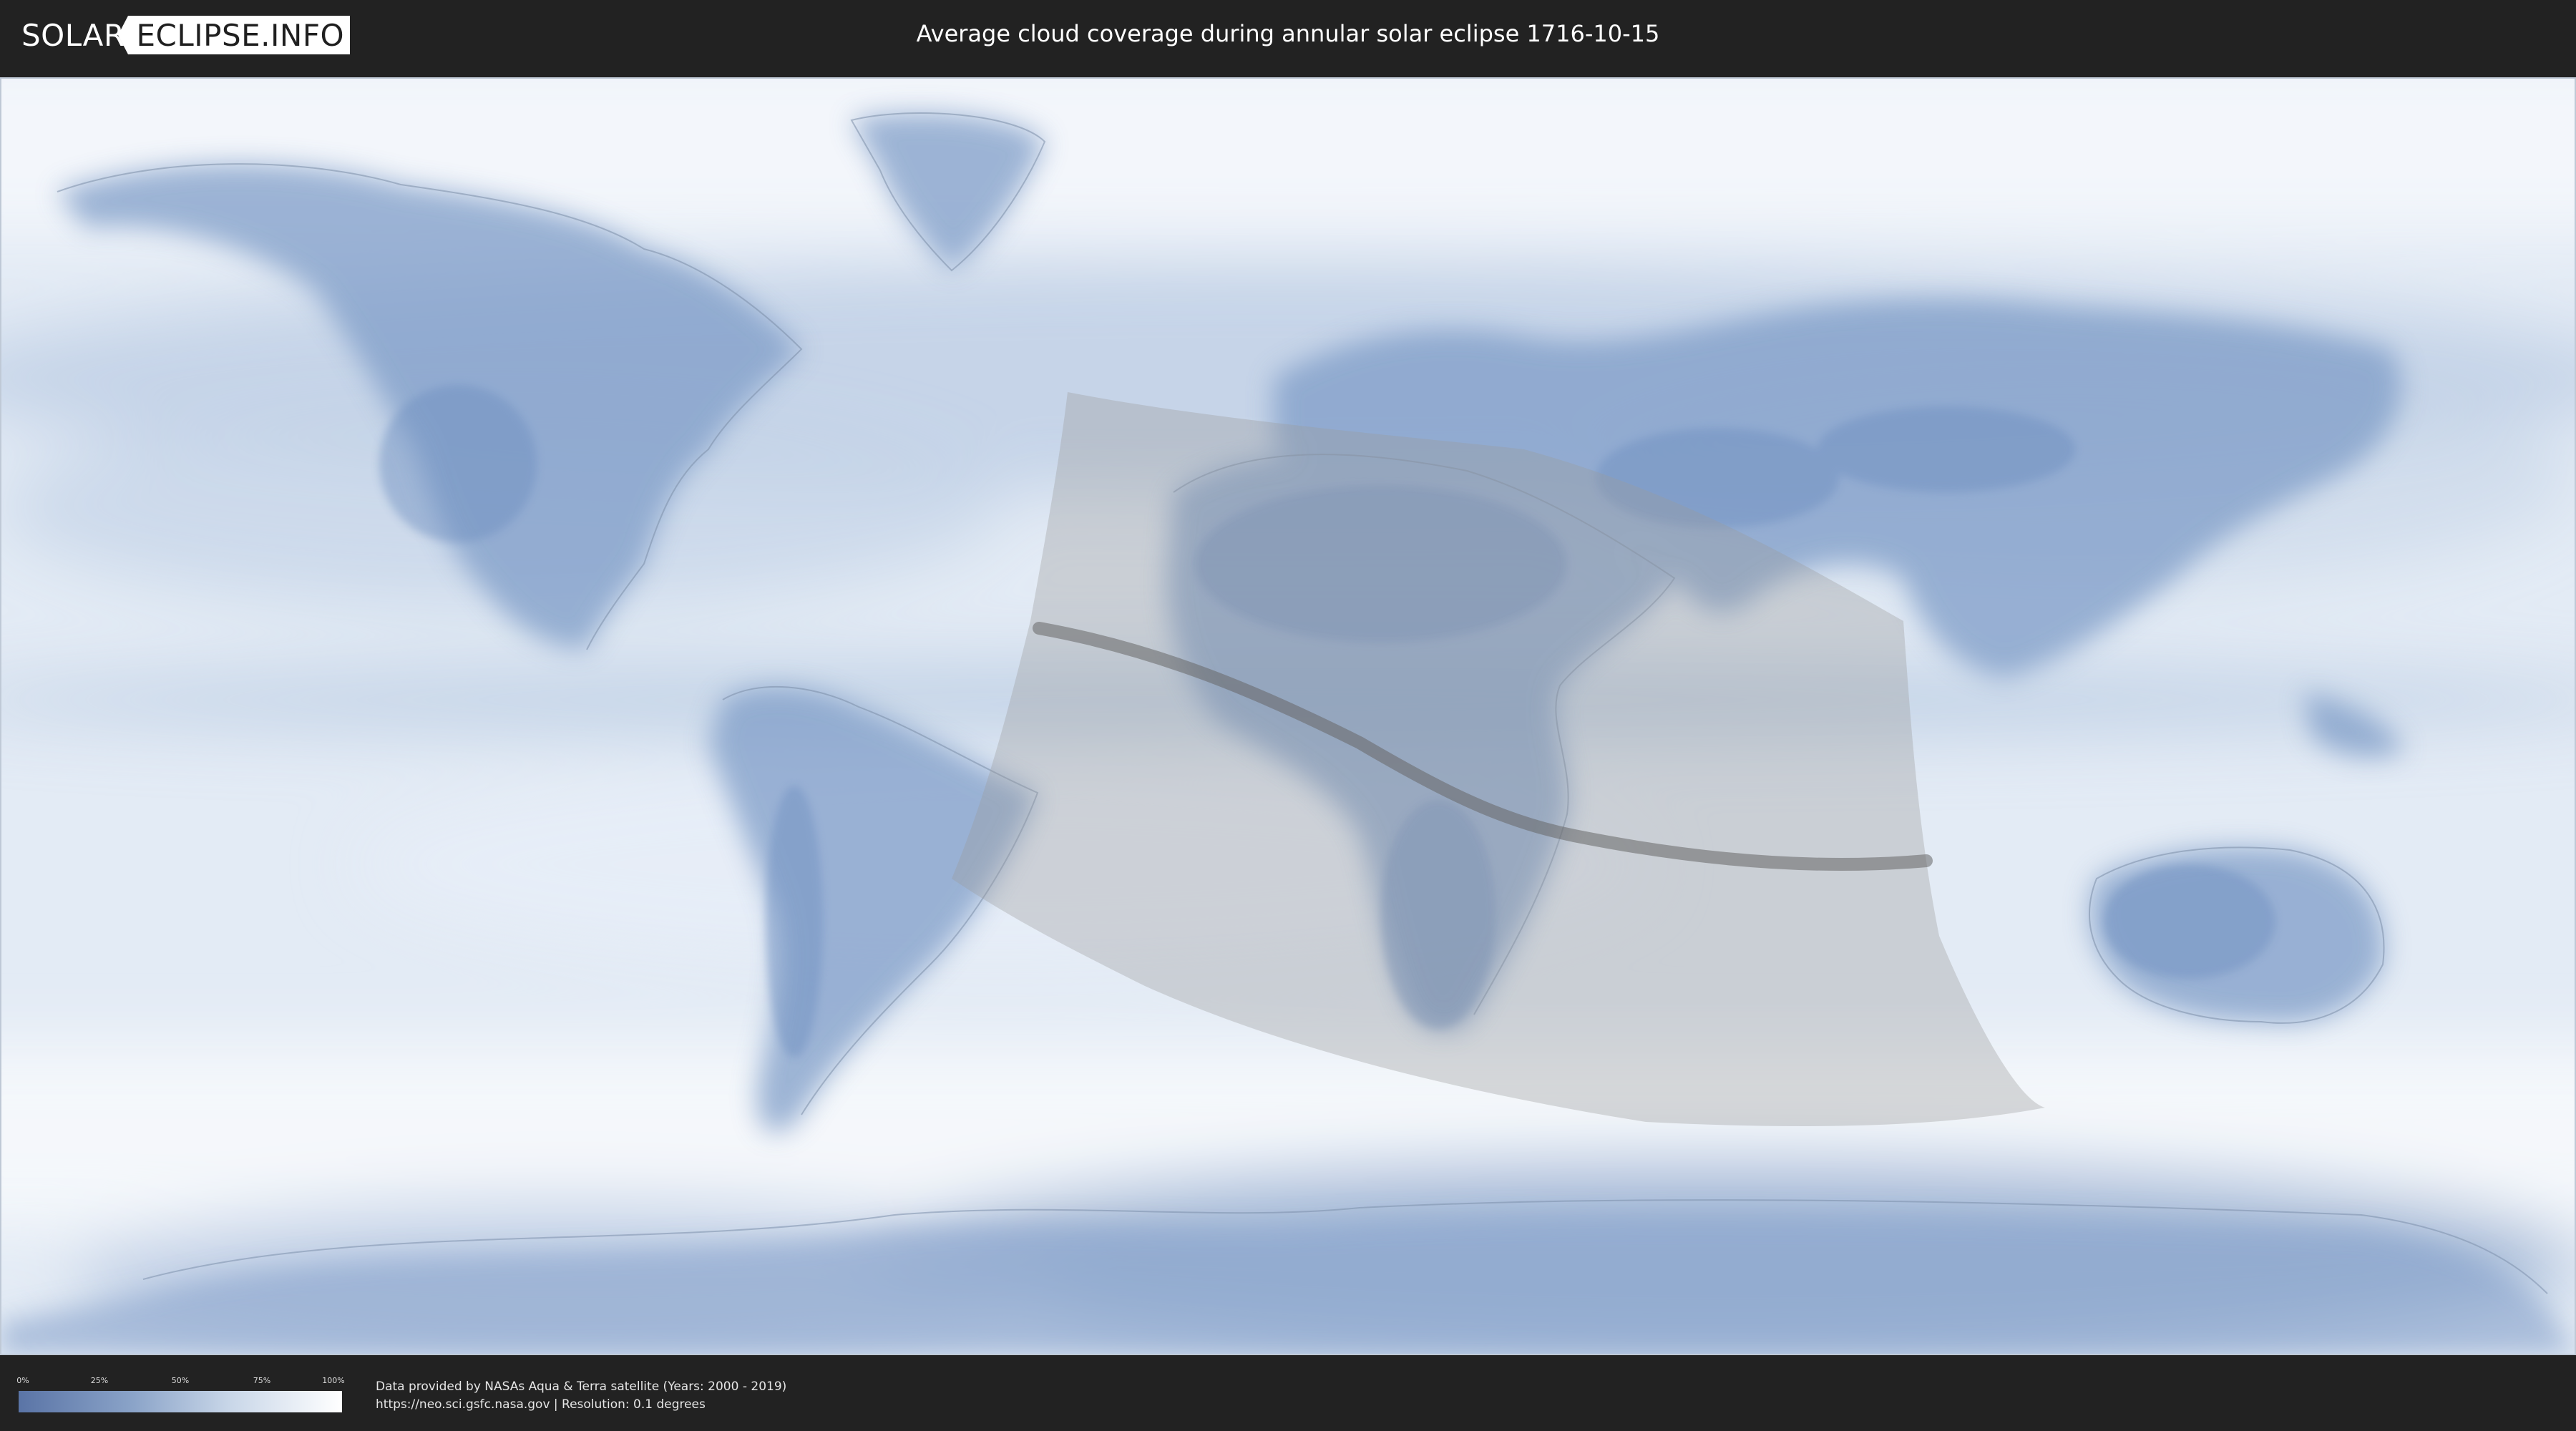  Describe the element at coordinates (262, 1380) in the screenshot. I see `legend-tick-75: 75%` at that location.